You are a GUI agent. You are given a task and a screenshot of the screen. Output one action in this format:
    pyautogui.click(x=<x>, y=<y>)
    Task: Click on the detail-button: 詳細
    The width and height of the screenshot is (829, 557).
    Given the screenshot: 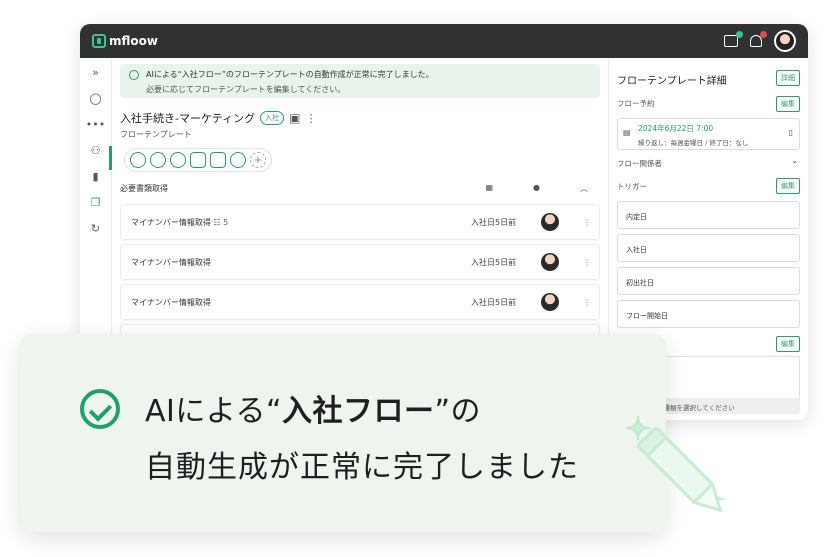 What is the action you would take?
    pyautogui.click(x=788, y=78)
    